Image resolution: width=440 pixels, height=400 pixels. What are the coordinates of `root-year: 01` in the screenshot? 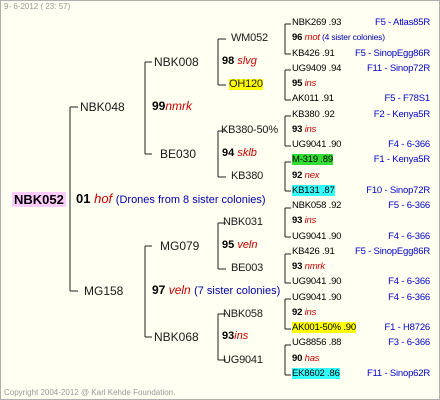 It's located at (83, 198).